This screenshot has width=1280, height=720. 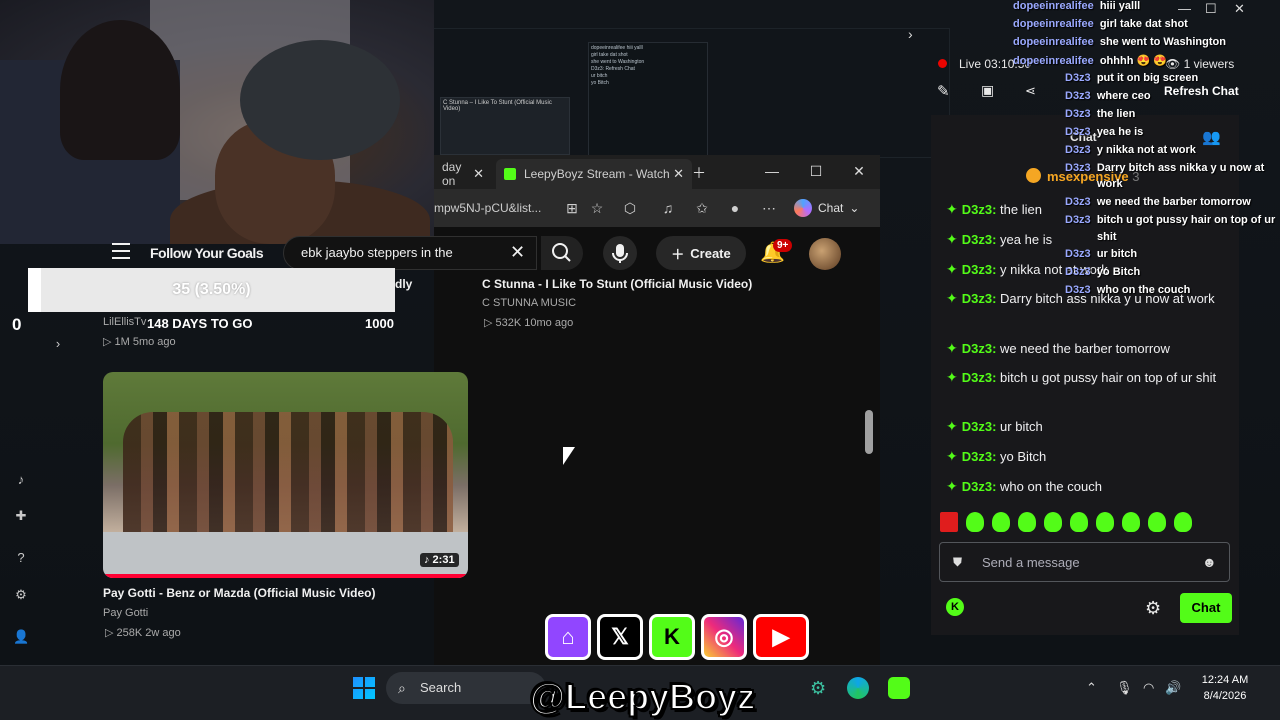 I want to click on chat-text: ur bitch, so click(x=1021, y=426).